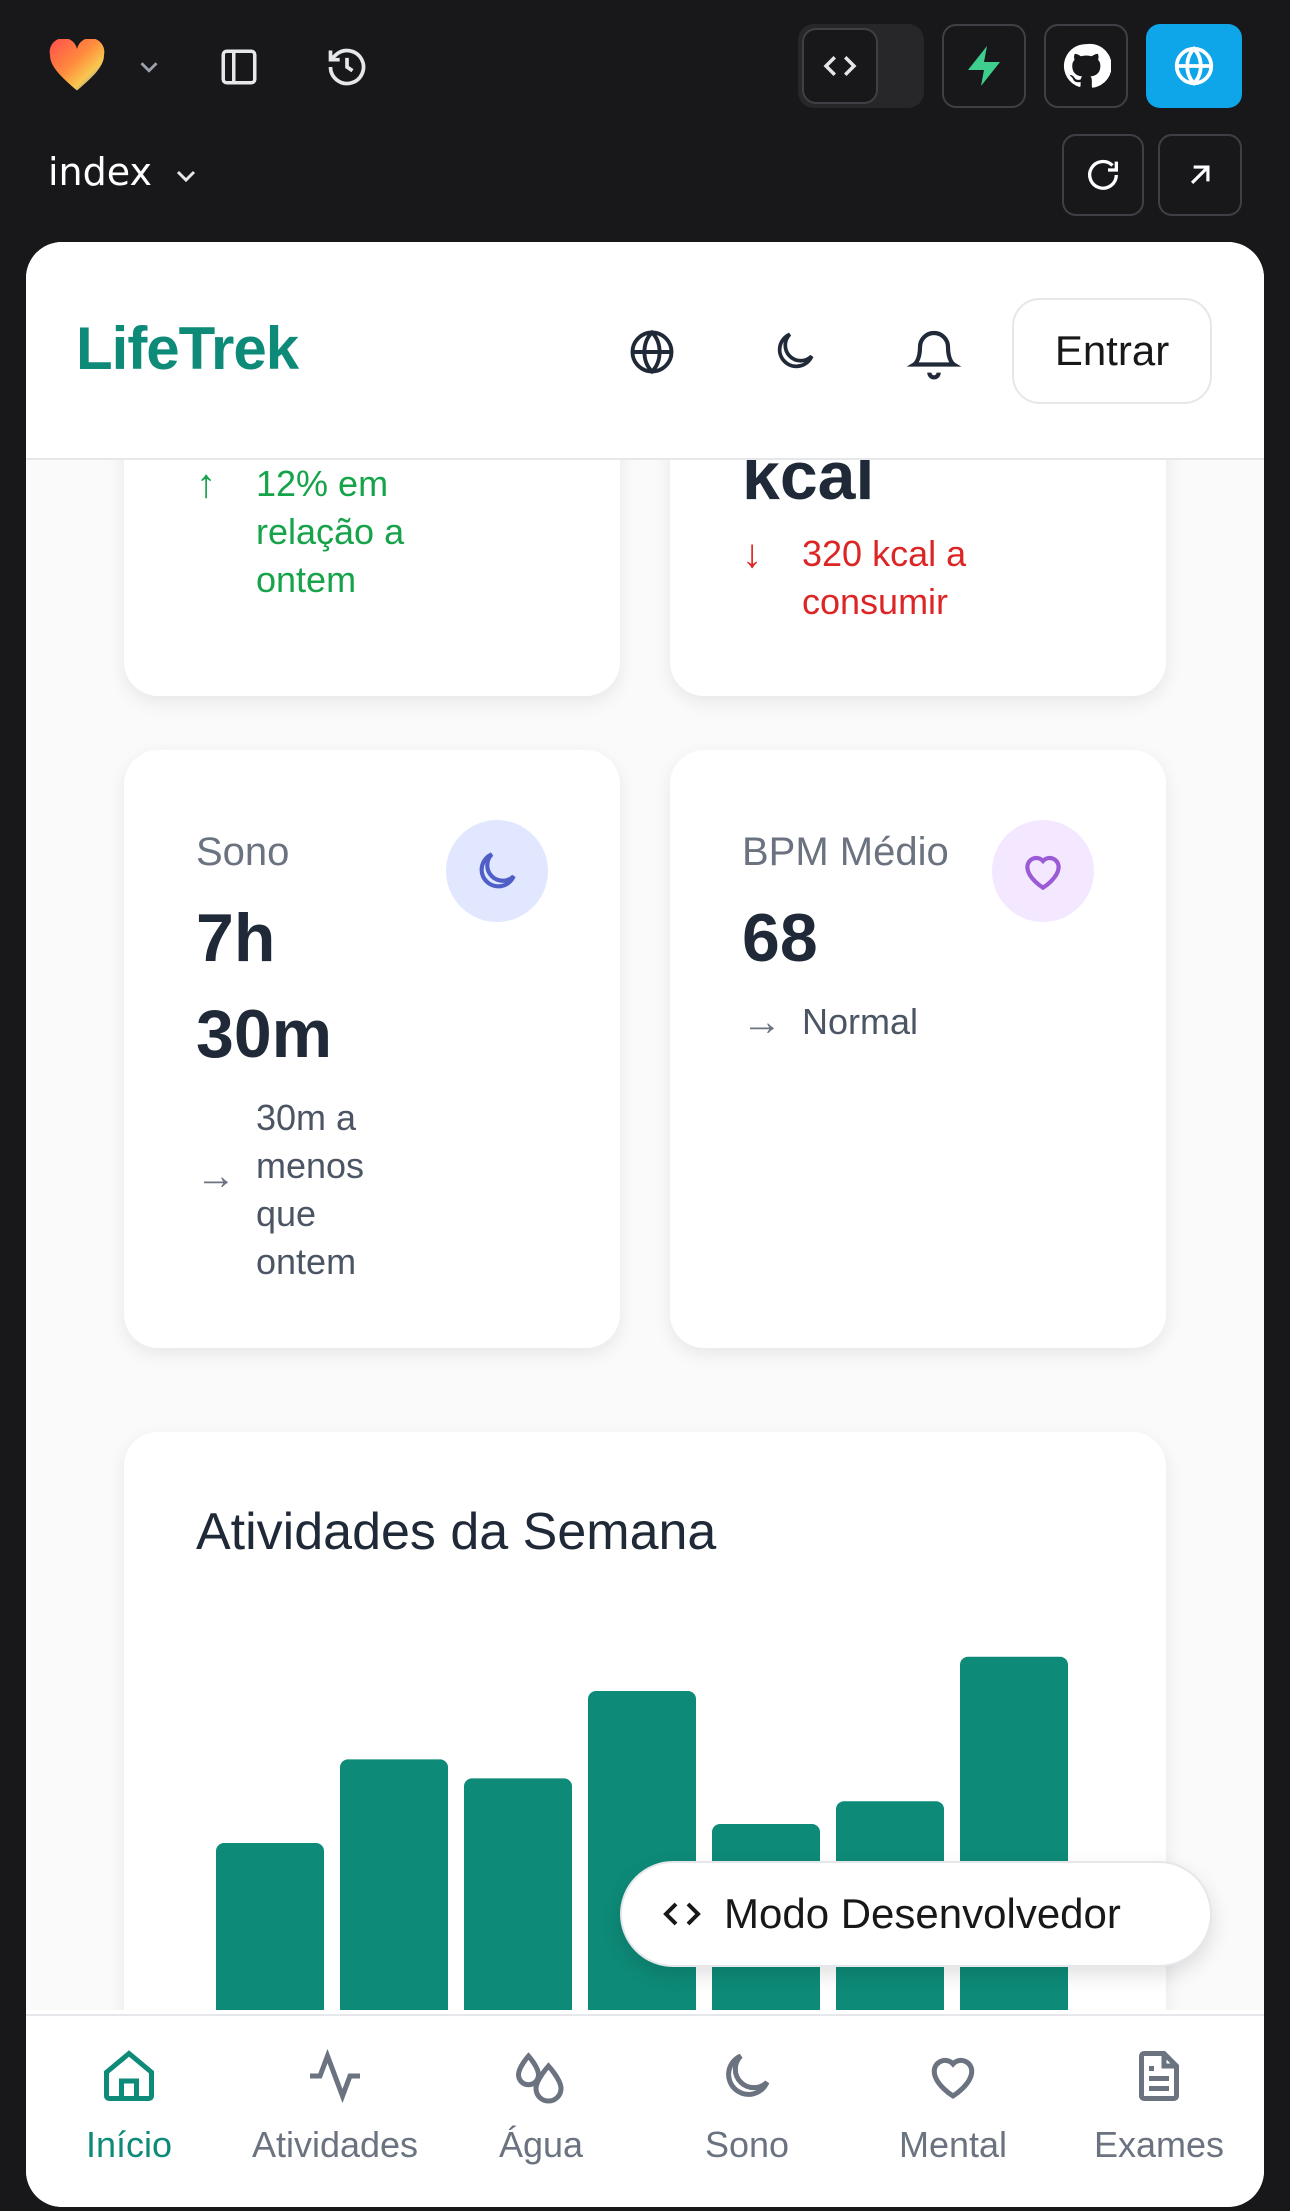 This screenshot has height=2211, width=1290. I want to click on file-text-icon, so click(1159, 2076).